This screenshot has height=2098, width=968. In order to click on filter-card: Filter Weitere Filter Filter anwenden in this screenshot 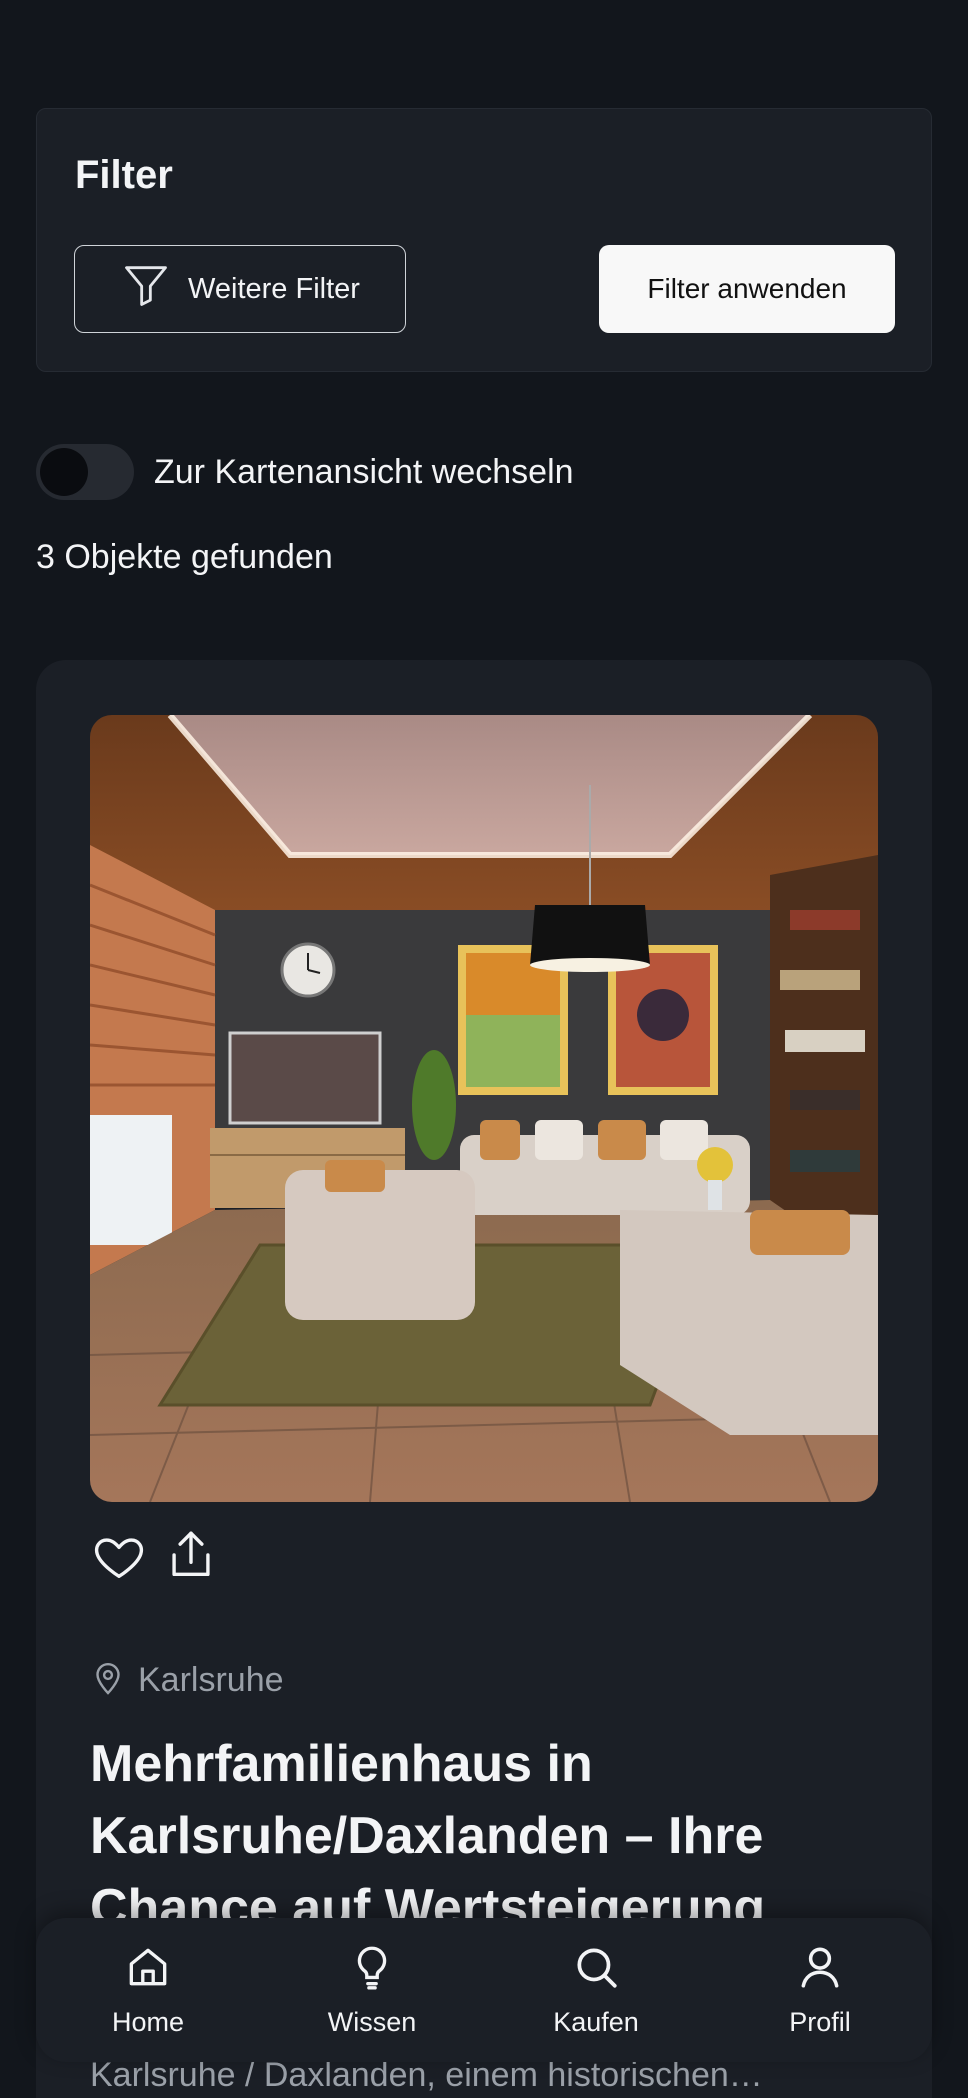, I will do `click(484, 240)`.